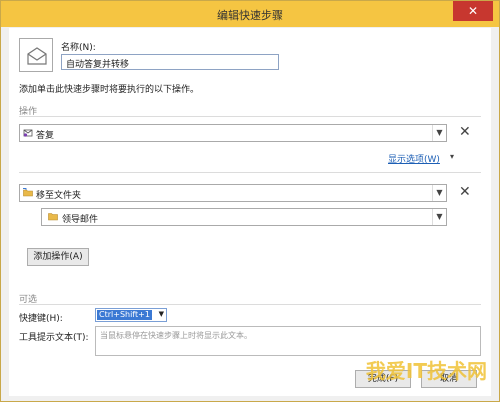 Image resolution: width=500 pixels, height=402 pixels. Describe the element at coordinates (414, 158) in the screenshot. I see `show-options-link: 显示选项(W)` at that location.